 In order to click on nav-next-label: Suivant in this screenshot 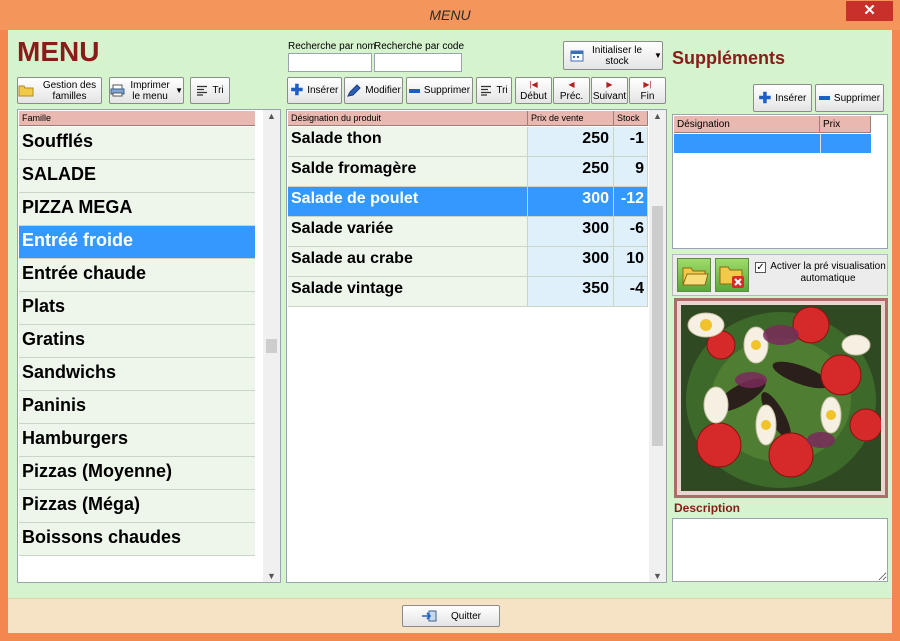, I will do `click(609, 96)`.